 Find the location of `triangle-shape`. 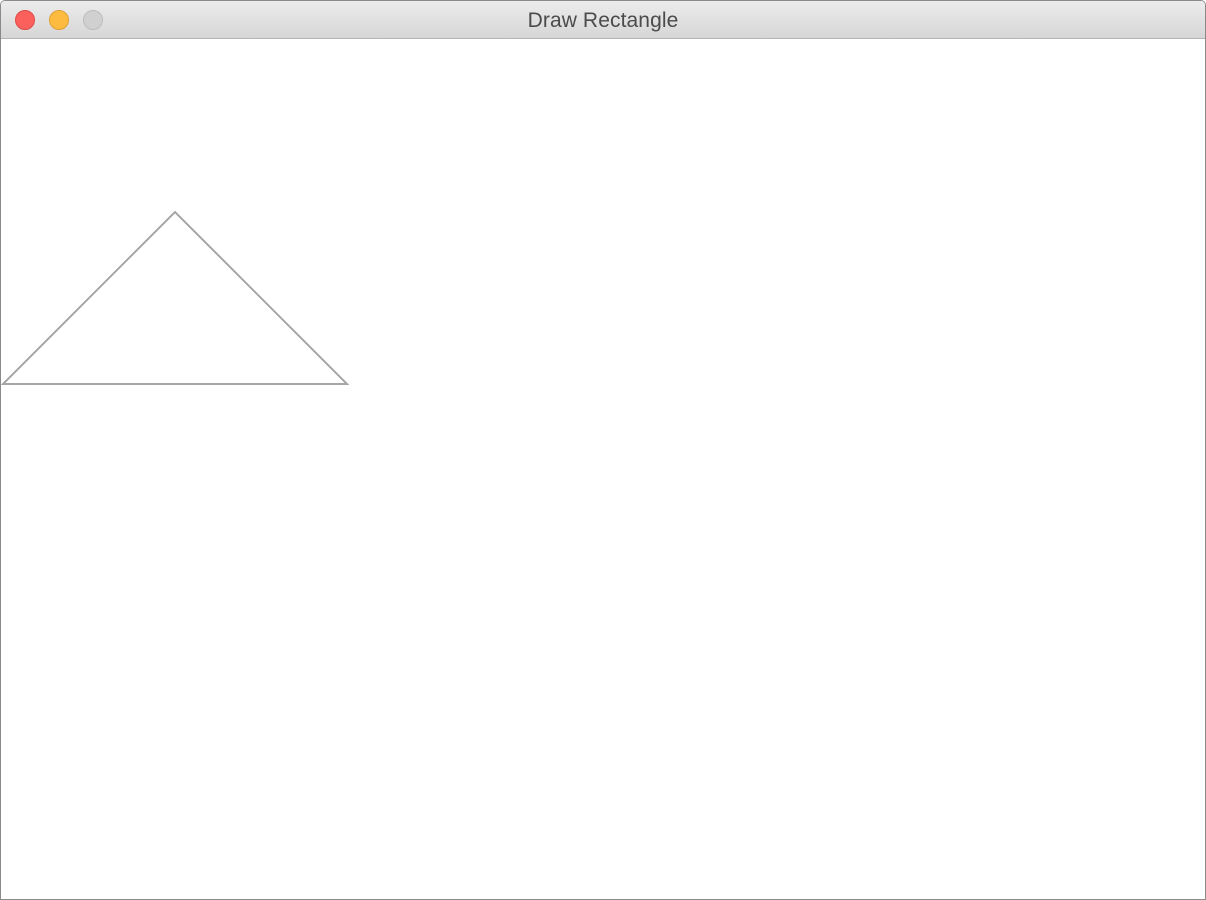

triangle-shape is located at coordinates (175, 297).